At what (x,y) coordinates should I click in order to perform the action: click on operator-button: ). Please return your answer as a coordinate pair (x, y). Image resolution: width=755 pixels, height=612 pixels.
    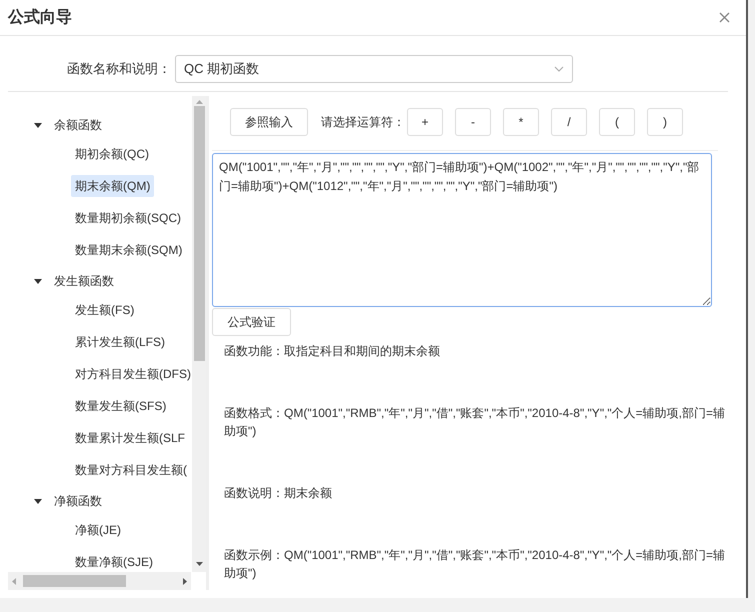
    Looking at the image, I should click on (665, 122).